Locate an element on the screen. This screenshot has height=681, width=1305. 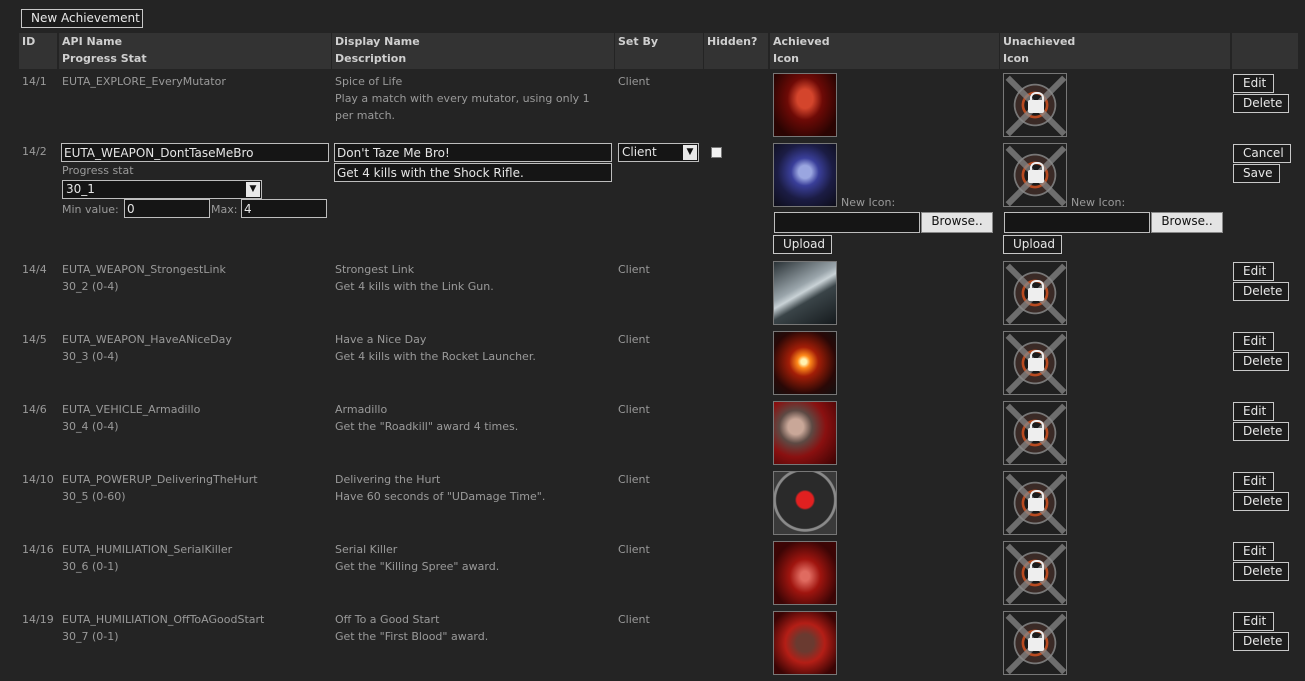
unachieved-upload-button: Upload is located at coordinates (1032, 244).